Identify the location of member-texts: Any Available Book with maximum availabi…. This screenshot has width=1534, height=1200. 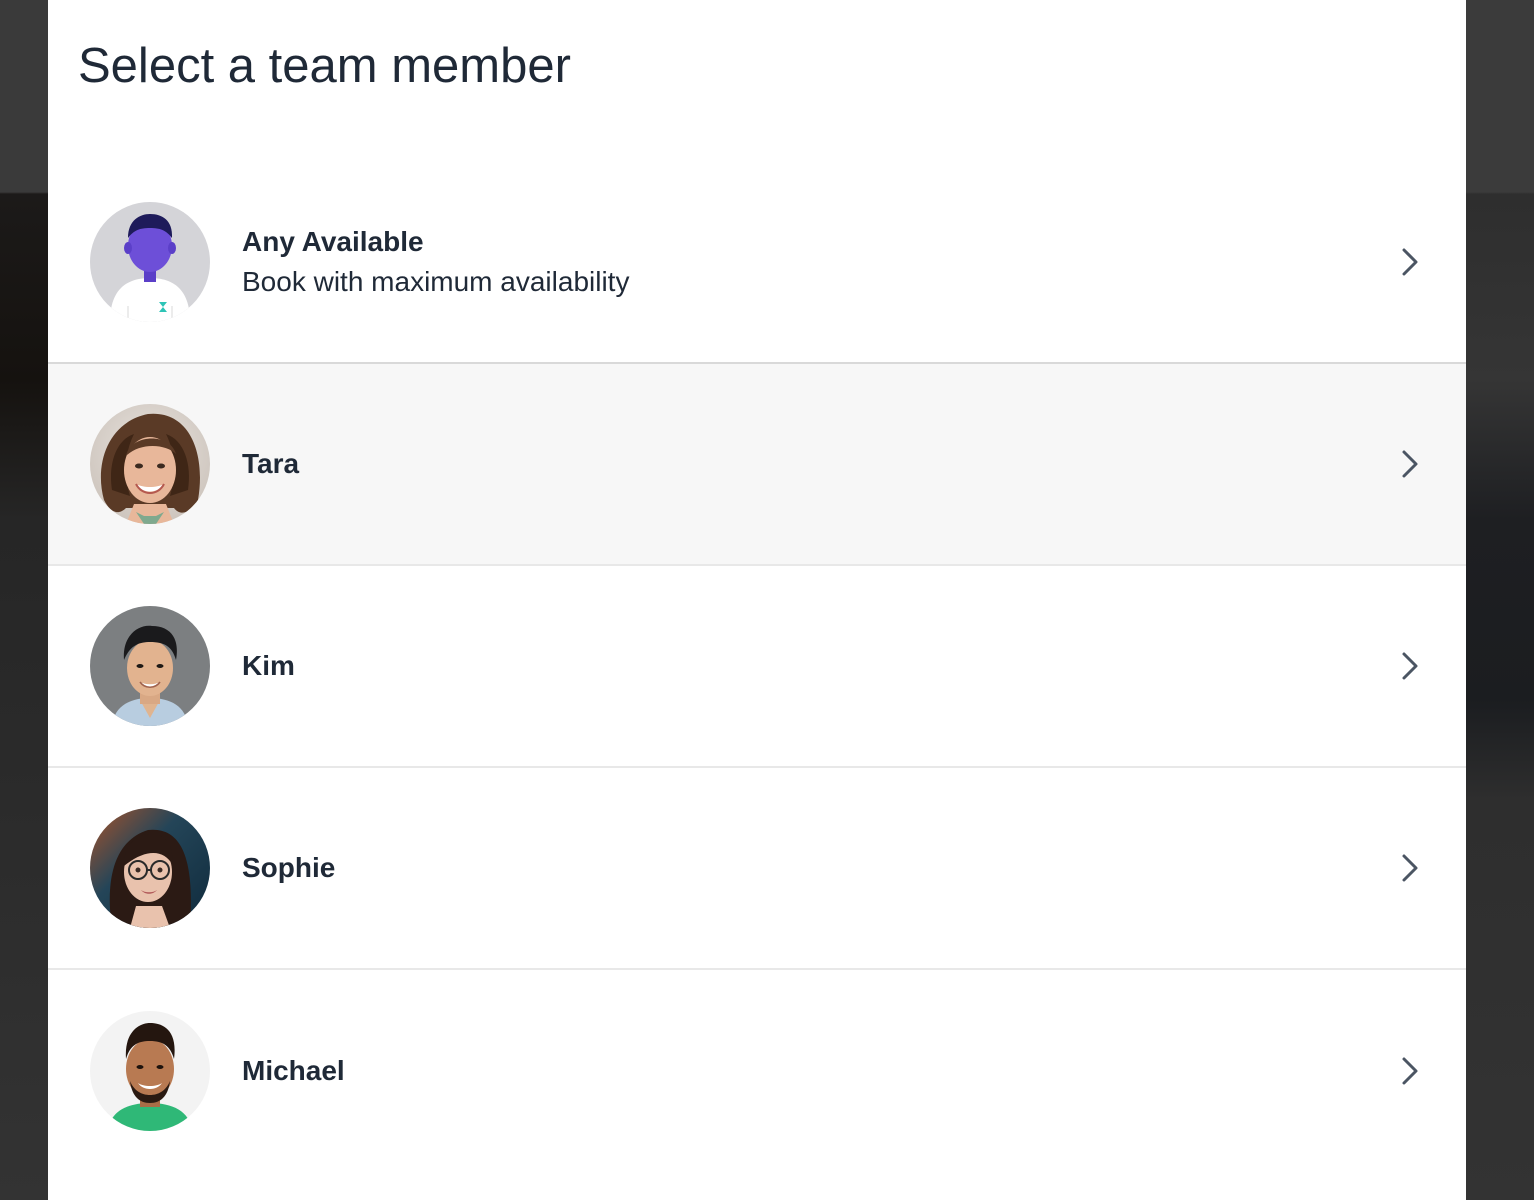
(435, 262).